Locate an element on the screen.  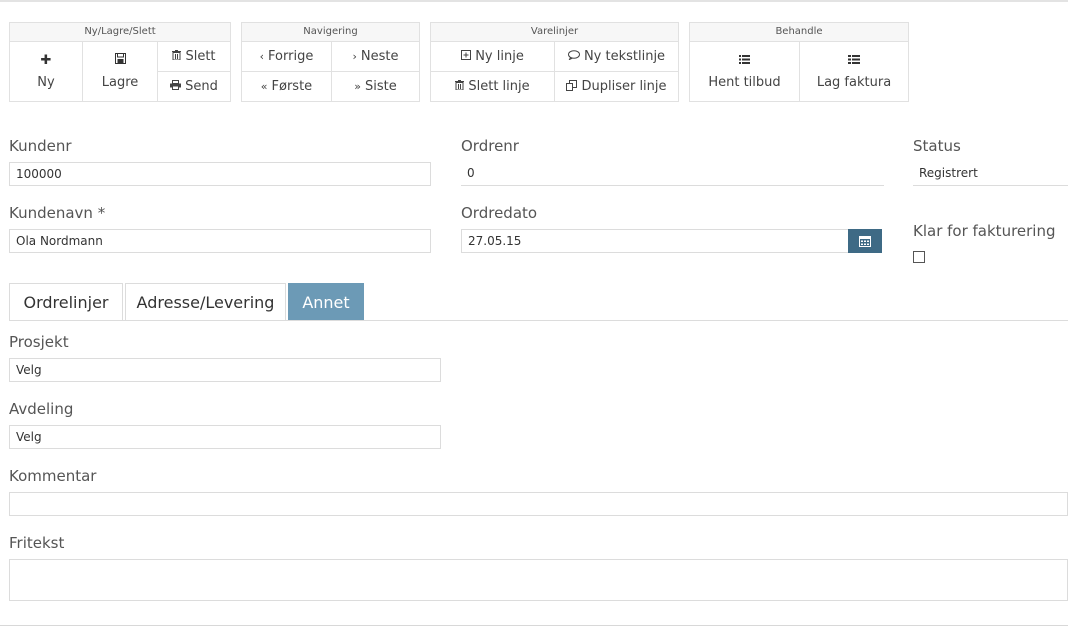
ready-for-invoicing-label: Klar for fakturering is located at coordinates (984, 231).